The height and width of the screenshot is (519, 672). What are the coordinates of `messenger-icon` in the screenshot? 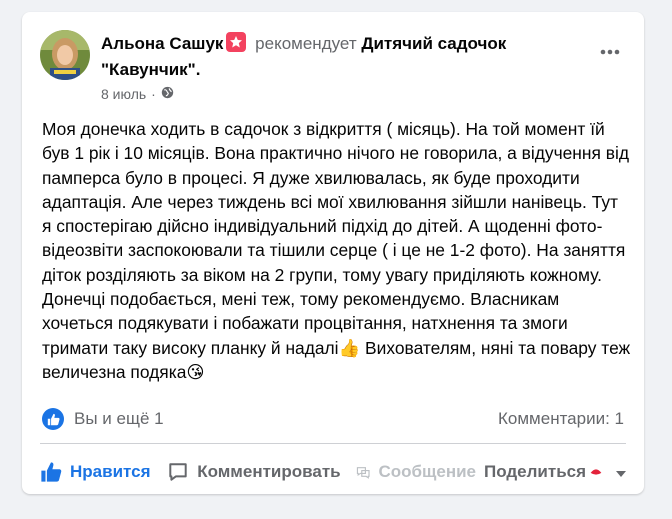 It's located at (363, 473).